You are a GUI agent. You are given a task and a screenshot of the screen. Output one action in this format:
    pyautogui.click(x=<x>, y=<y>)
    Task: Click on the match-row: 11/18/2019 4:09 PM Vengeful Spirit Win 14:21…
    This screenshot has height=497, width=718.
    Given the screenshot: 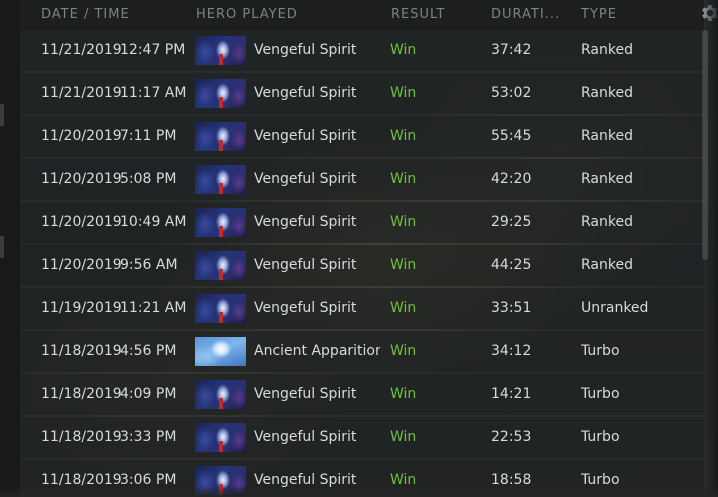 What is the action you would take?
    pyautogui.click(x=362, y=394)
    